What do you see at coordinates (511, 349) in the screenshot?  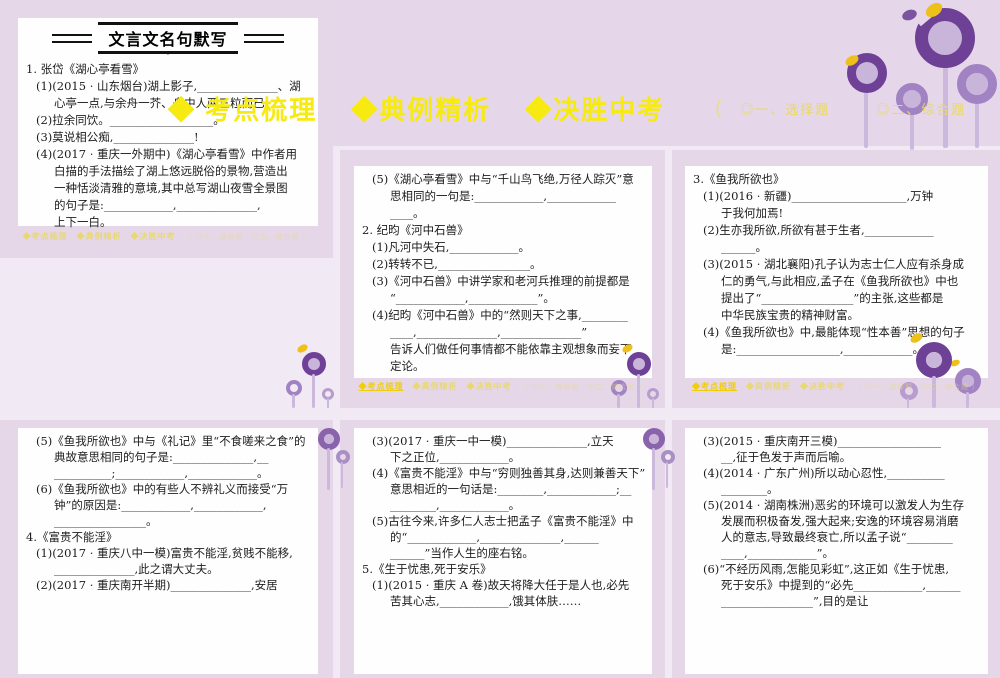 I see `text-line: 告诉人们做任何事情都不能依靠主观想象而妄下` at bounding box center [511, 349].